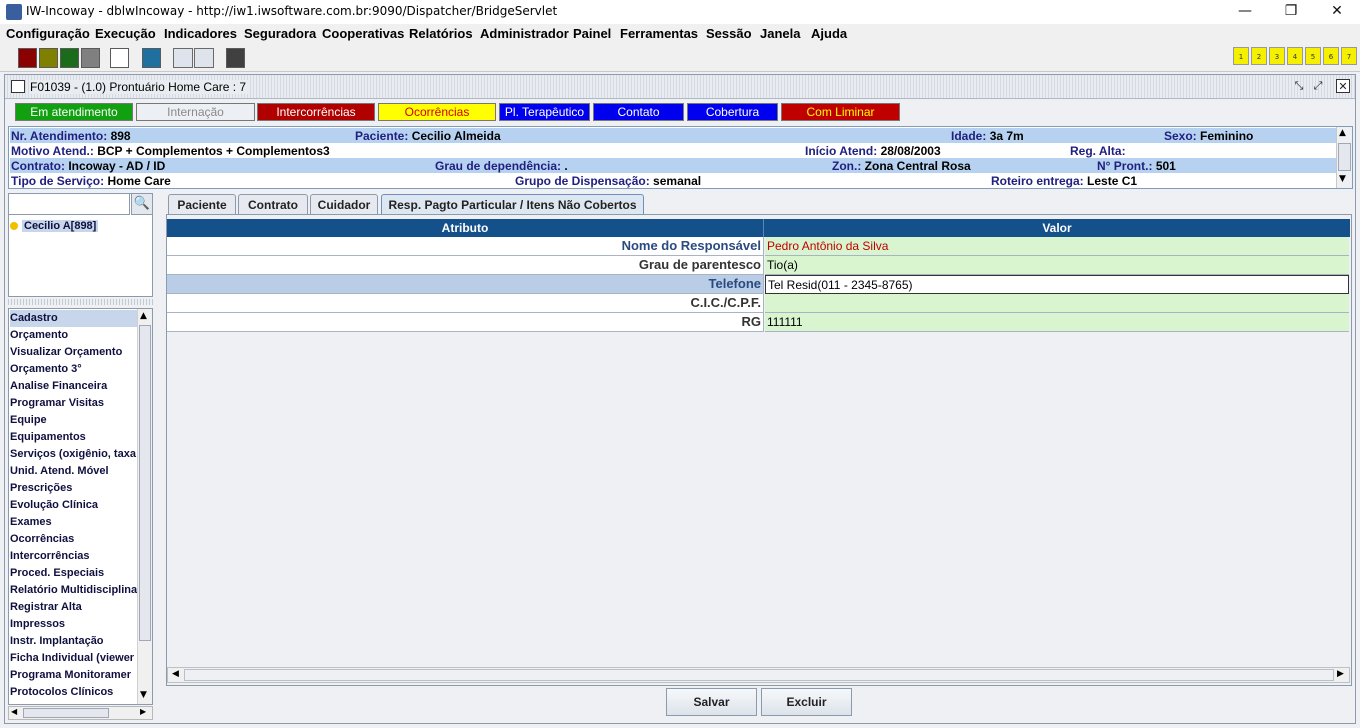 This screenshot has width=1360, height=728. What do you see at coordinates (465, 265) in the screenshot?
I see `attribute-cell: Grau de parentesco` at bounding box center [465, 265].